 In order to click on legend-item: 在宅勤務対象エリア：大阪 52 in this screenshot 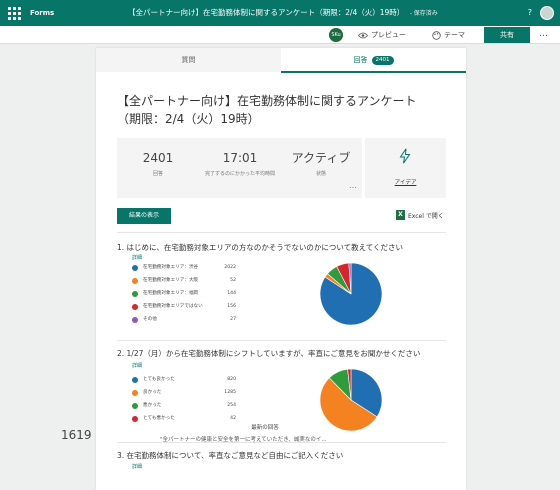, I will do `click(184, 283)`.